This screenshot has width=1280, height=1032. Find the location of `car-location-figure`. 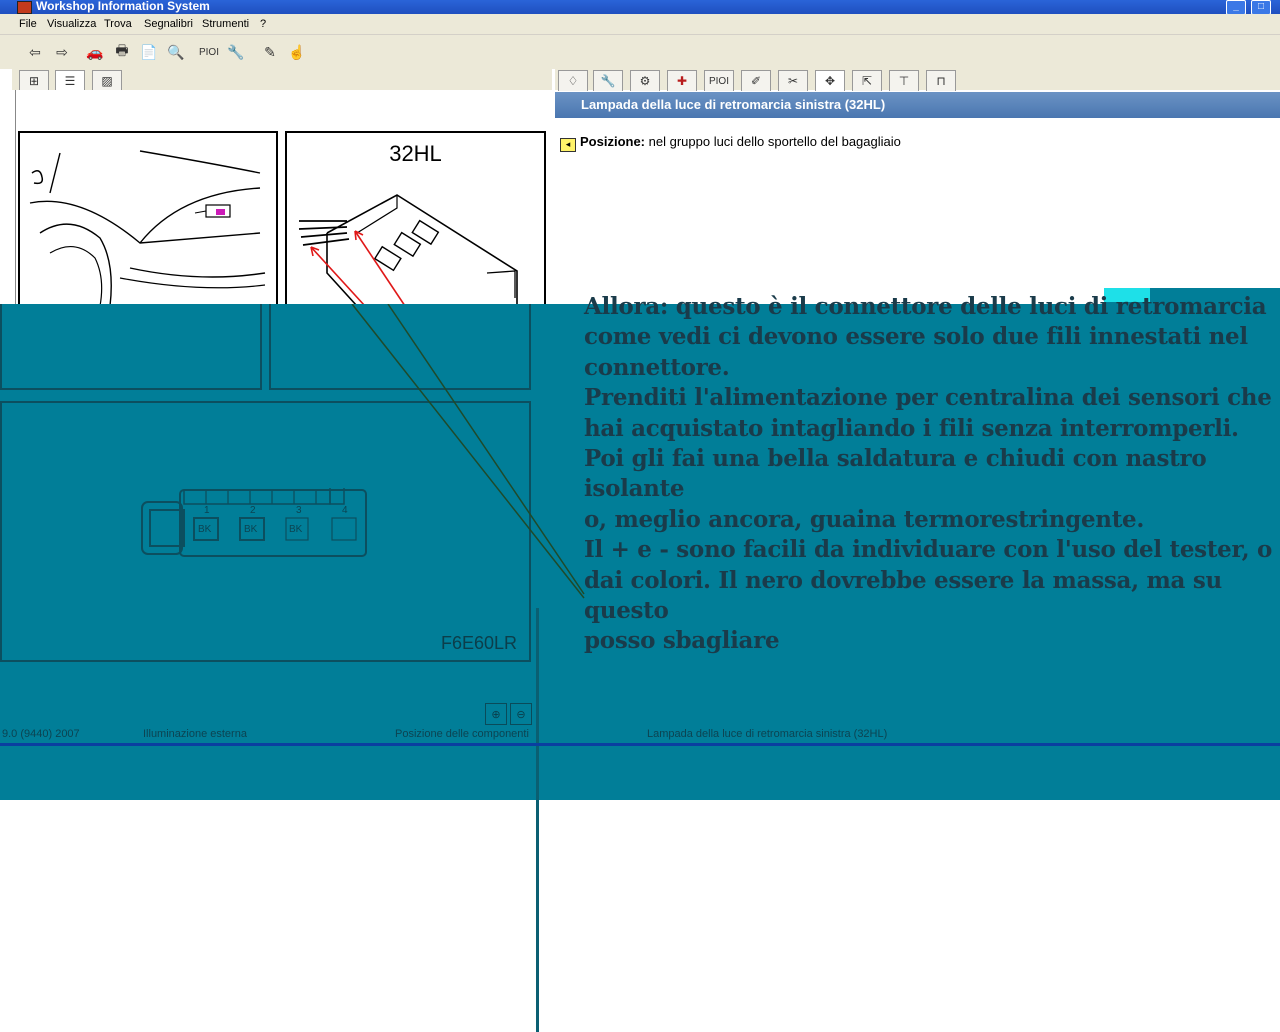

car-location-figure is located at coordinates (148, 219).